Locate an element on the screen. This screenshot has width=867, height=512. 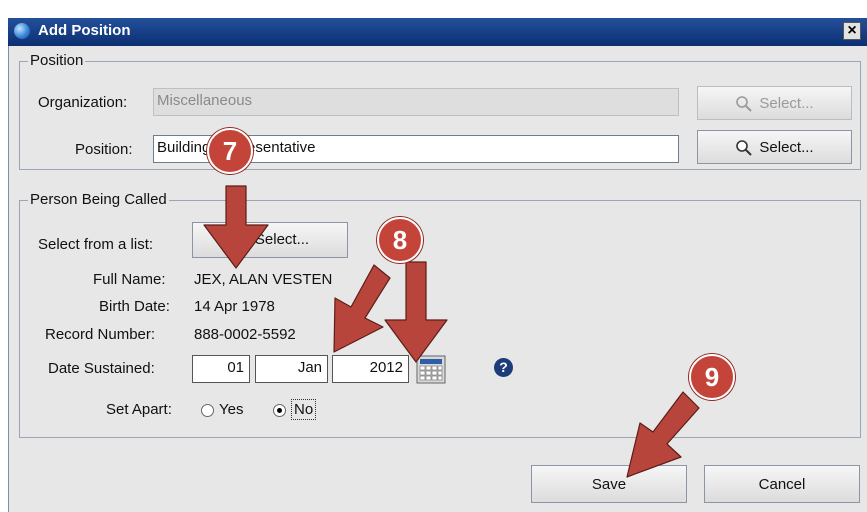
full-name-value: JEX, ALAN VESTEN is located at coordinates (263, 279).